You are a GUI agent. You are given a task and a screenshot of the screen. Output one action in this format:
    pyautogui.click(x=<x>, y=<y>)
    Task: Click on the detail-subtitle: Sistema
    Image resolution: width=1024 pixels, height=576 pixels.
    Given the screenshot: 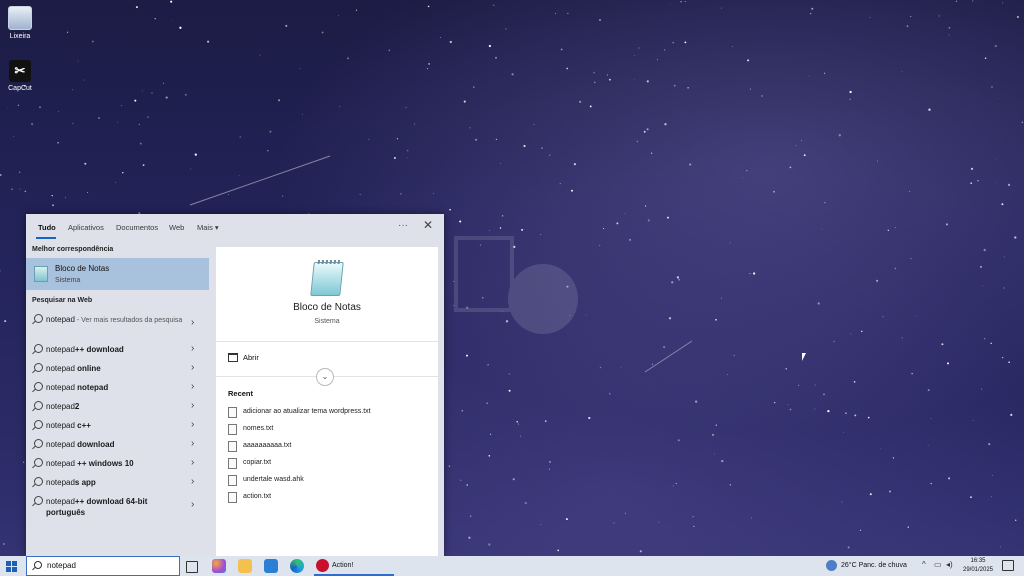 What is the action you would take?
    pyautogui.click(x=327, y=321)
    